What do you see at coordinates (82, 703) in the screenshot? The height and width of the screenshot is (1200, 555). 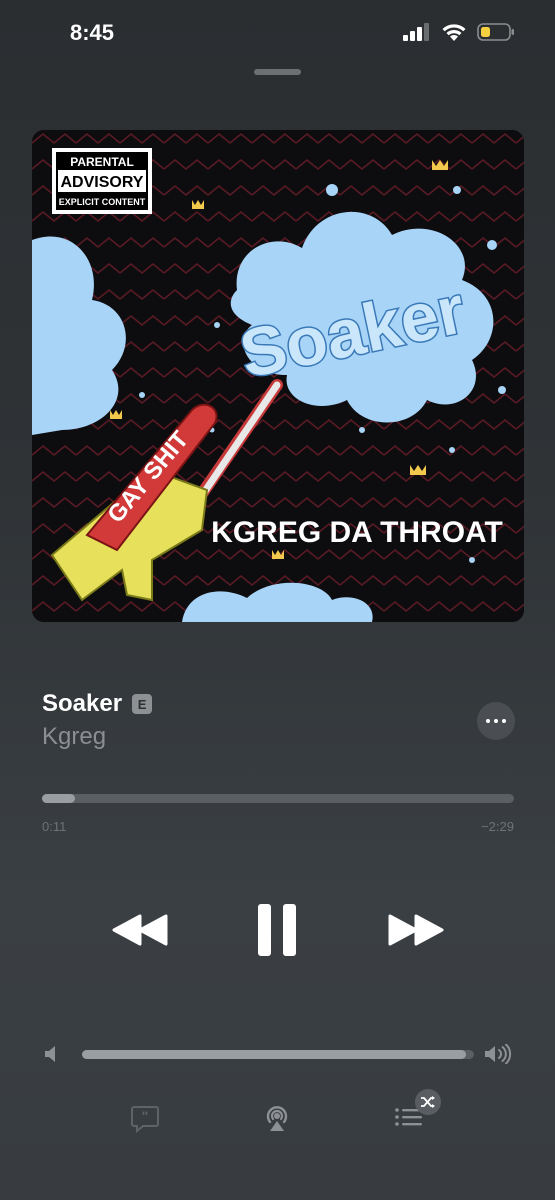 I see `track-title: Soaker` at bounding box center [82, 703].